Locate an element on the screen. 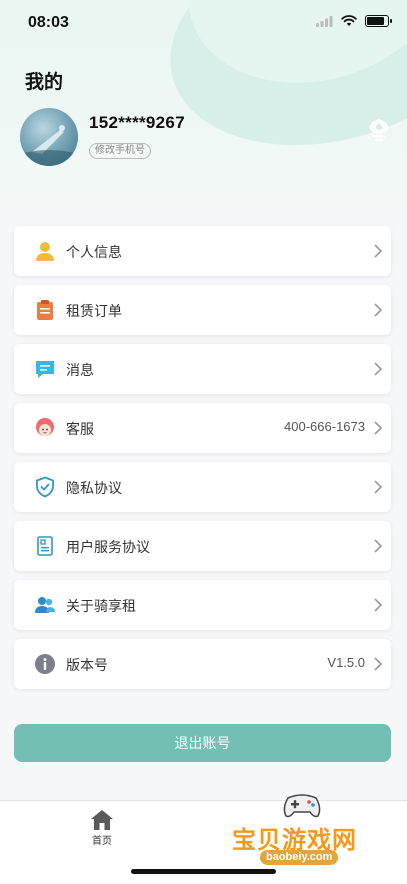  info-icon is located at coordinates (45, 664).